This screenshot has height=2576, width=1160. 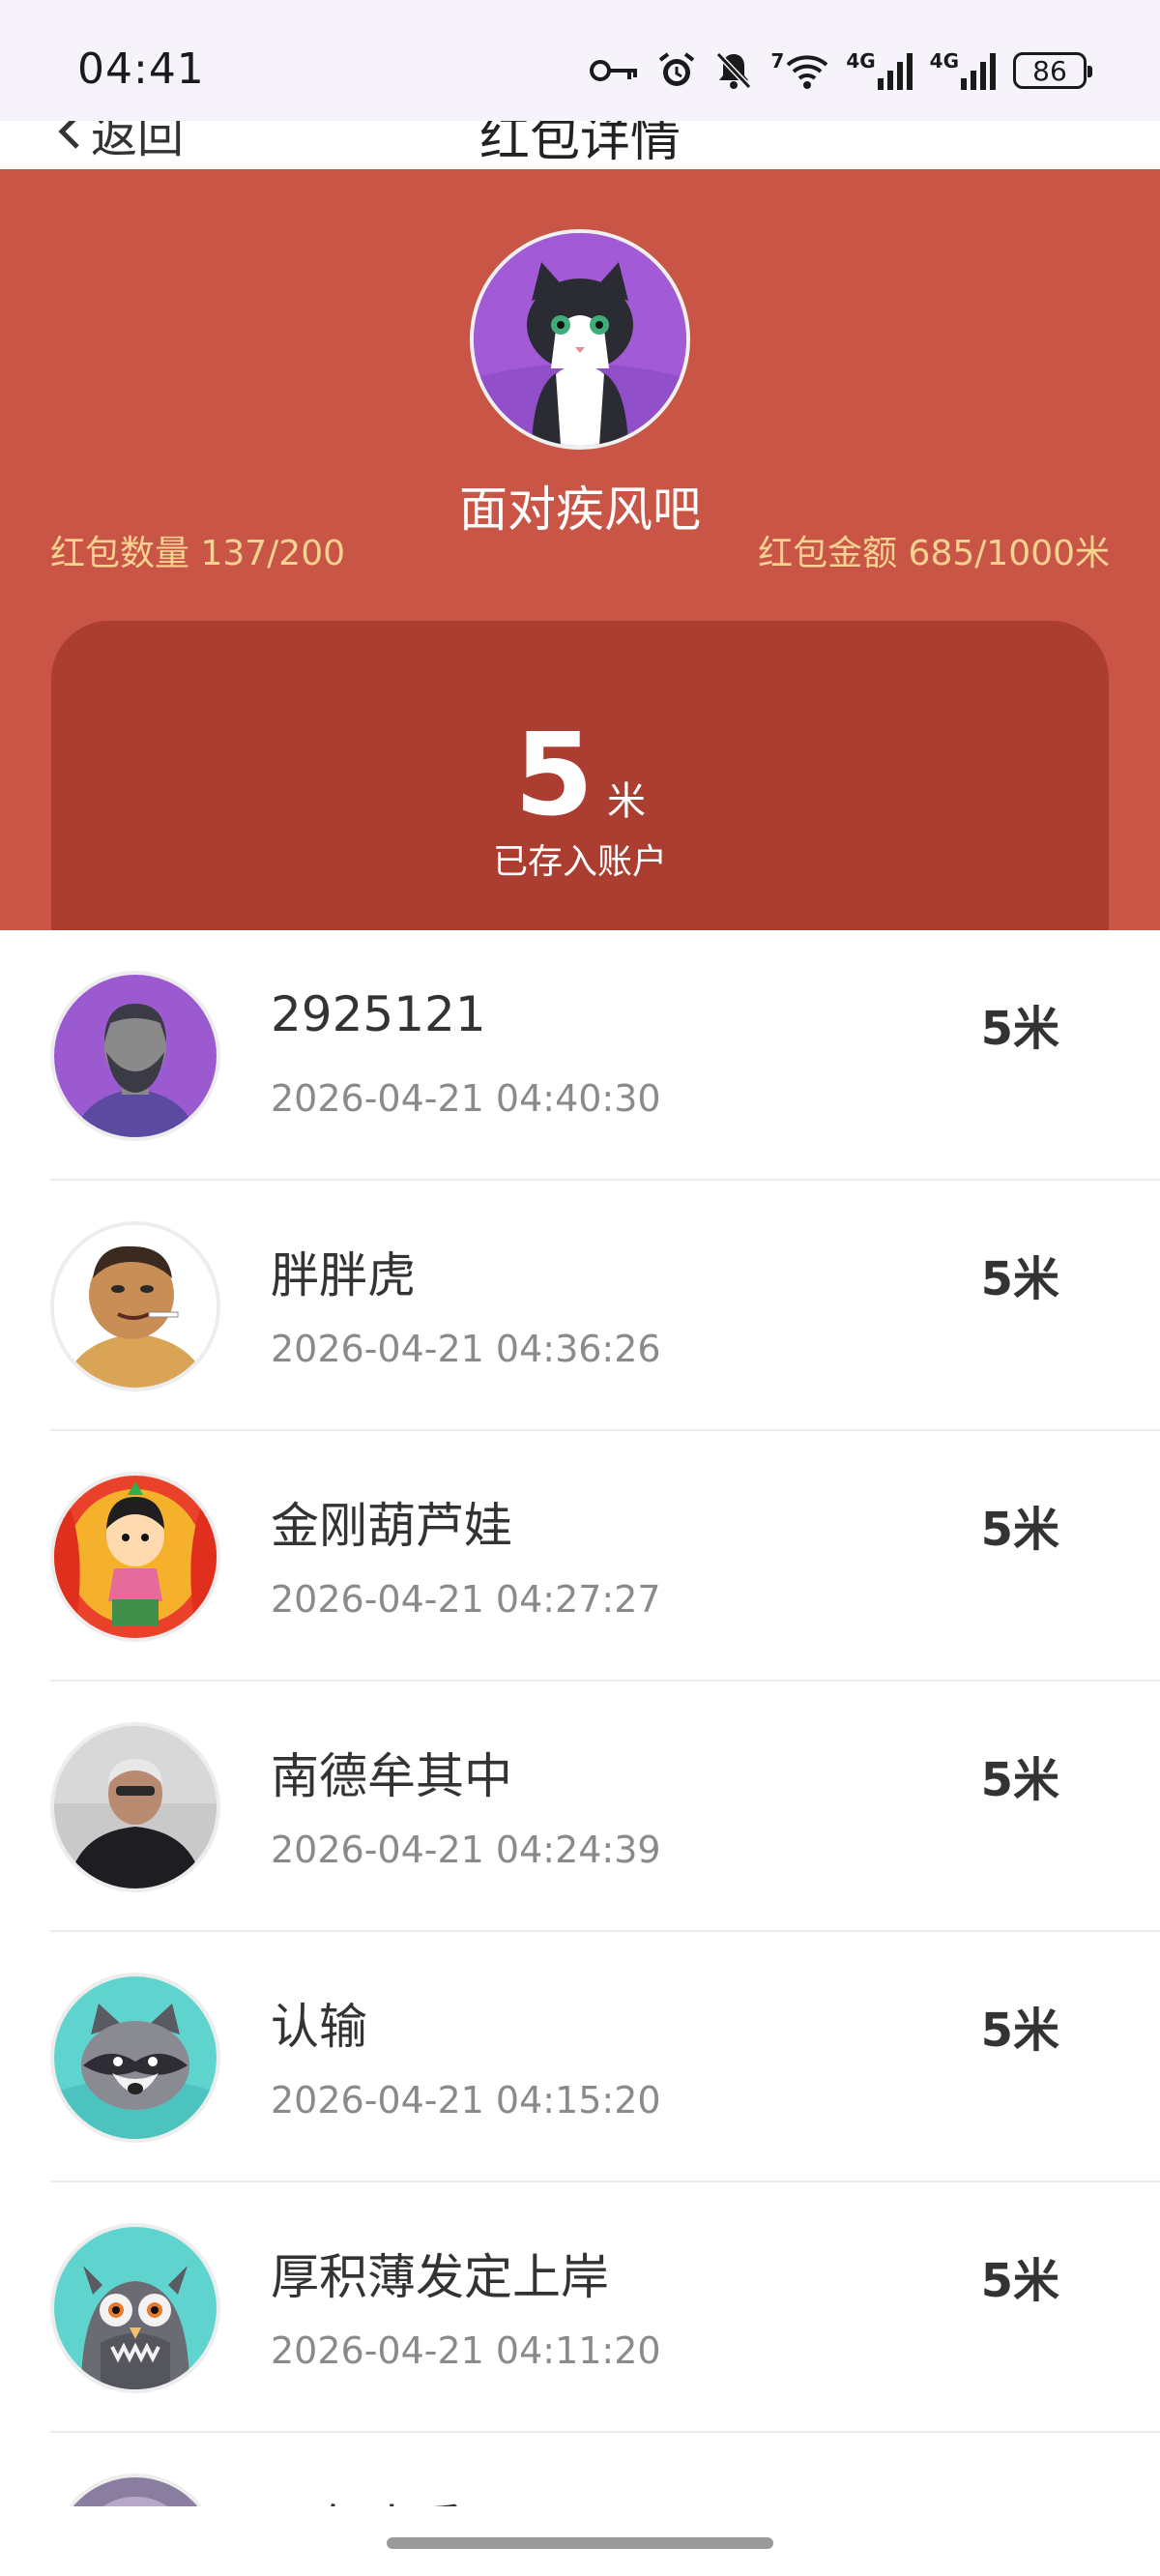 I want to click on list-item: 南德牟其中 2026-04-21 04:24:39 5米, so click(x=580, y=1807).